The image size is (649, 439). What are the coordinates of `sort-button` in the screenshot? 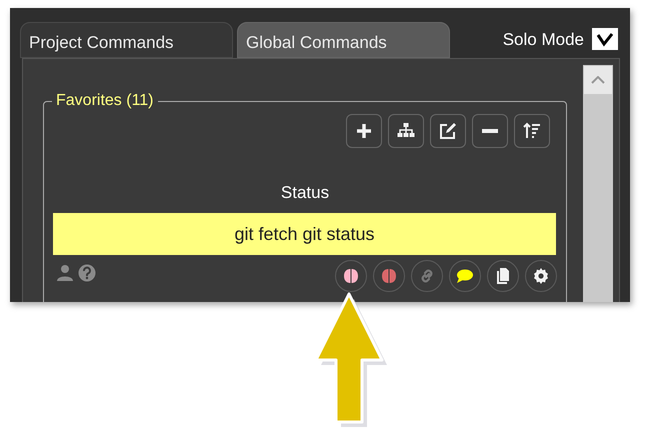 It's located at (532, 131).